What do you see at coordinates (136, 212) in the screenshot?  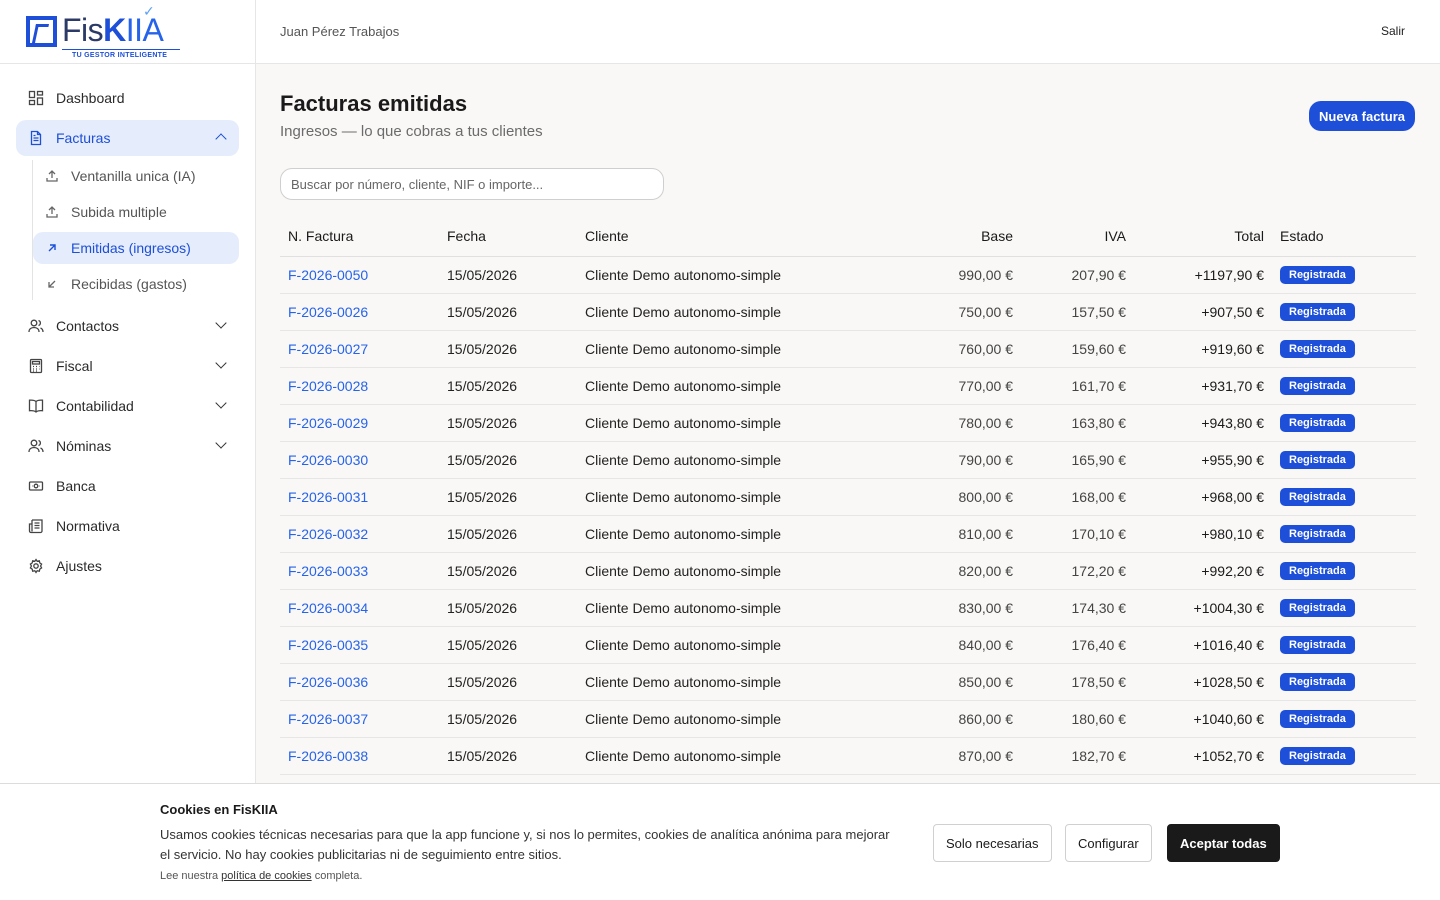 I see `sidebar-subitem-subida-multiple: Subida multiple` at bounding box center [136, 212].